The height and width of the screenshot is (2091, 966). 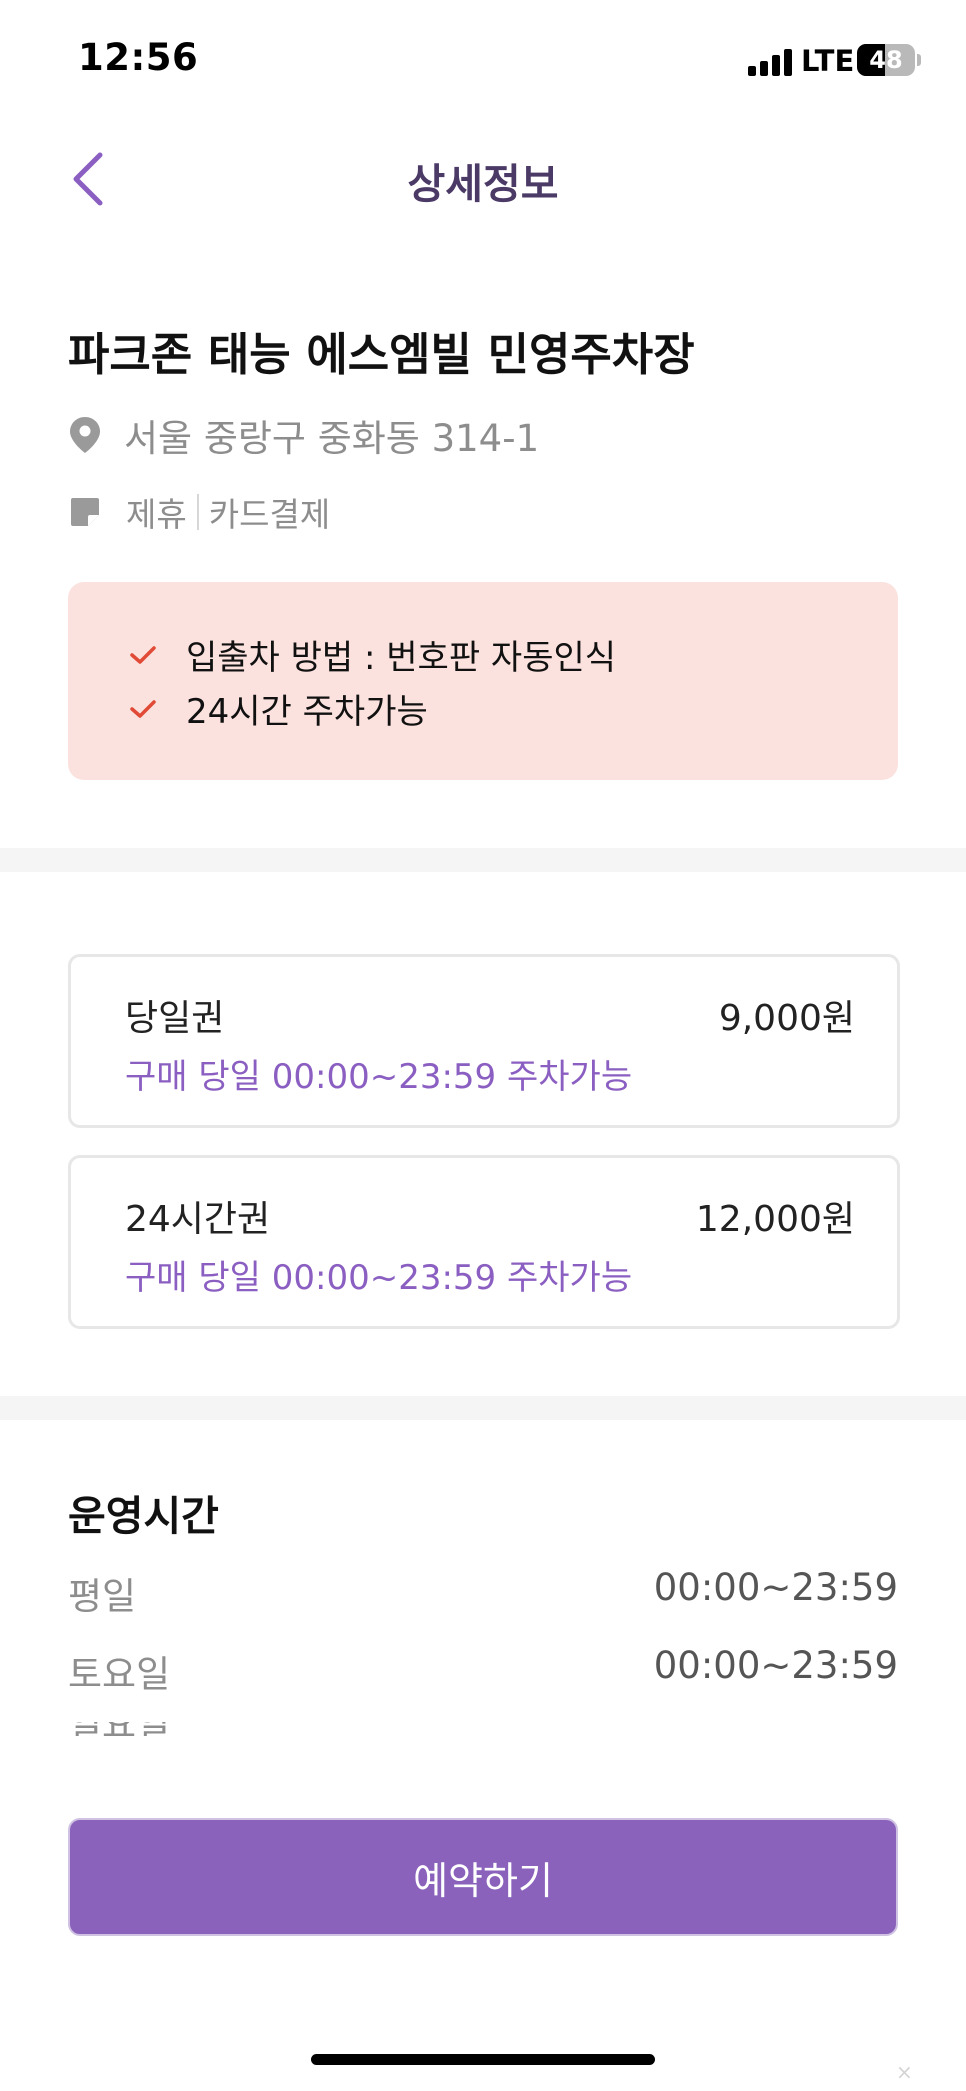 I want to click on tag-divider, so click(x=197, y=512).